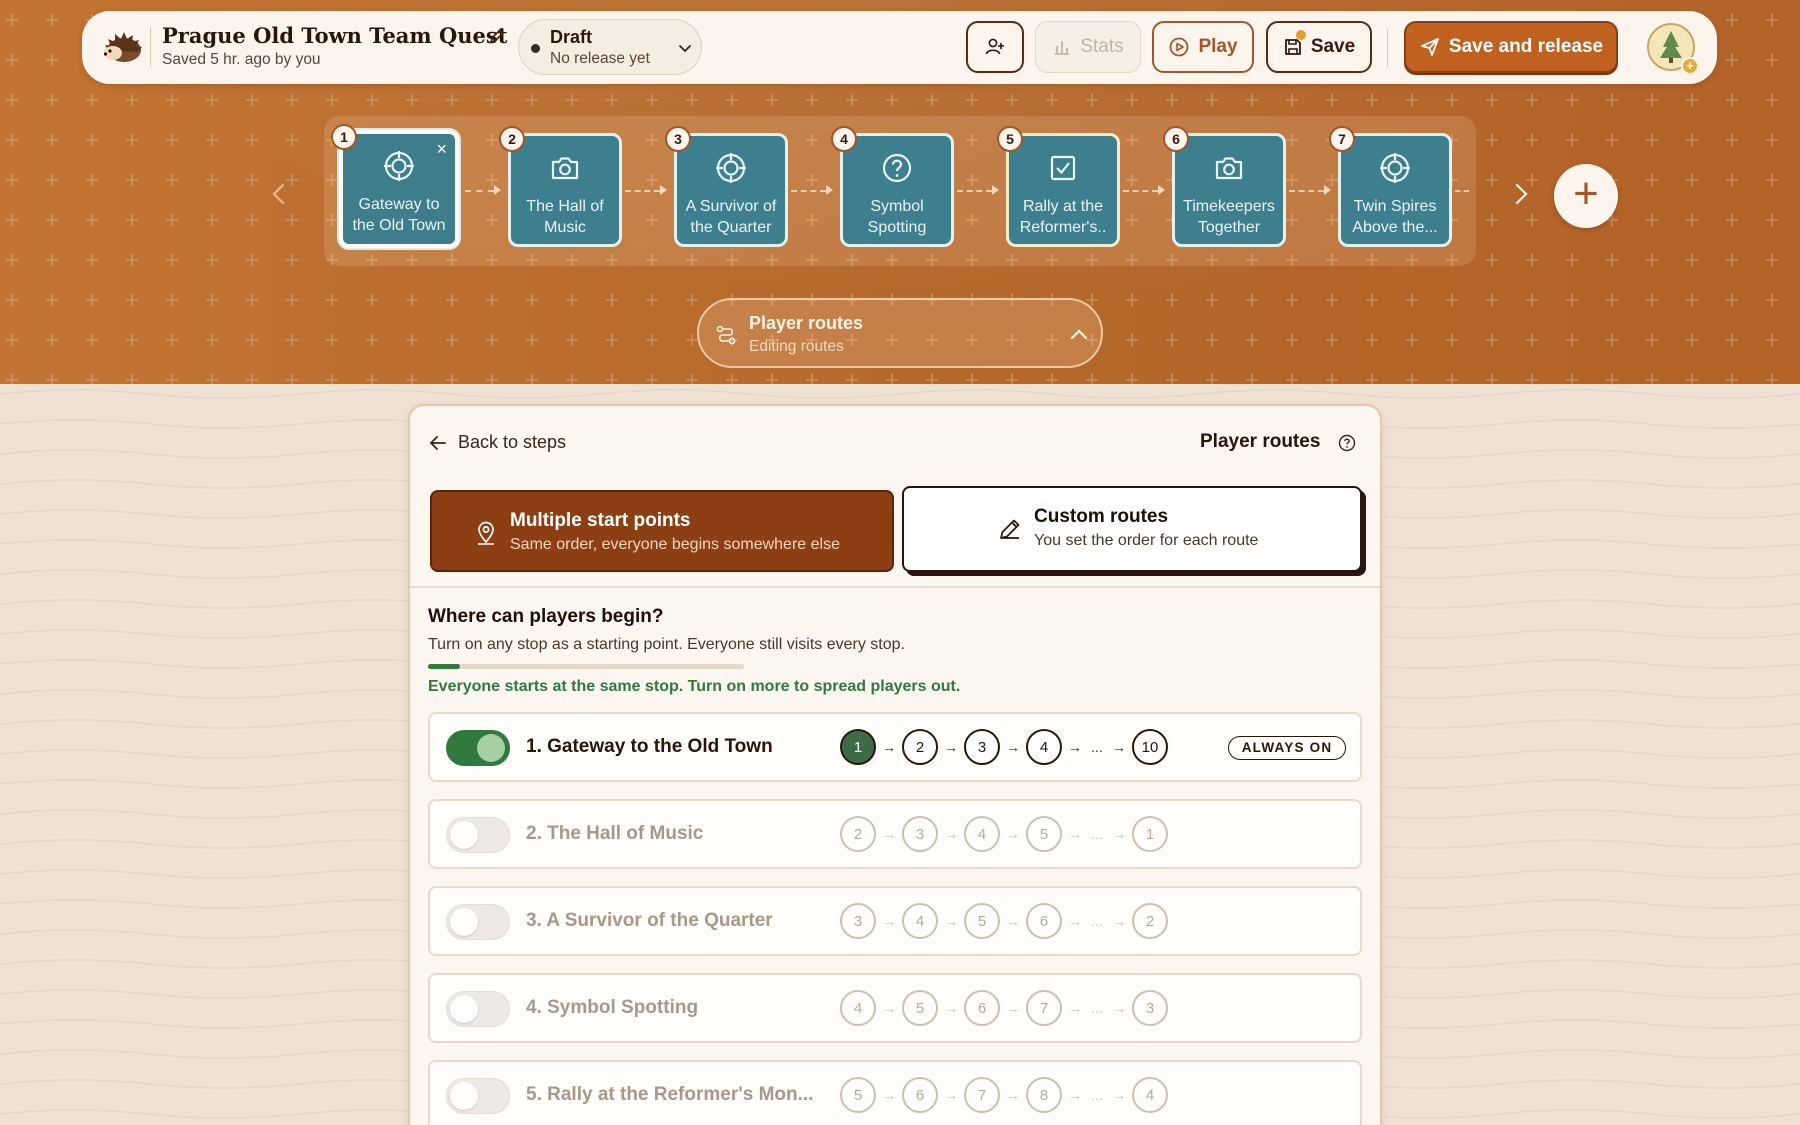  Describe the element at coordinates (464, 835) in the screenshot. I see `toggle-knob` at that location.